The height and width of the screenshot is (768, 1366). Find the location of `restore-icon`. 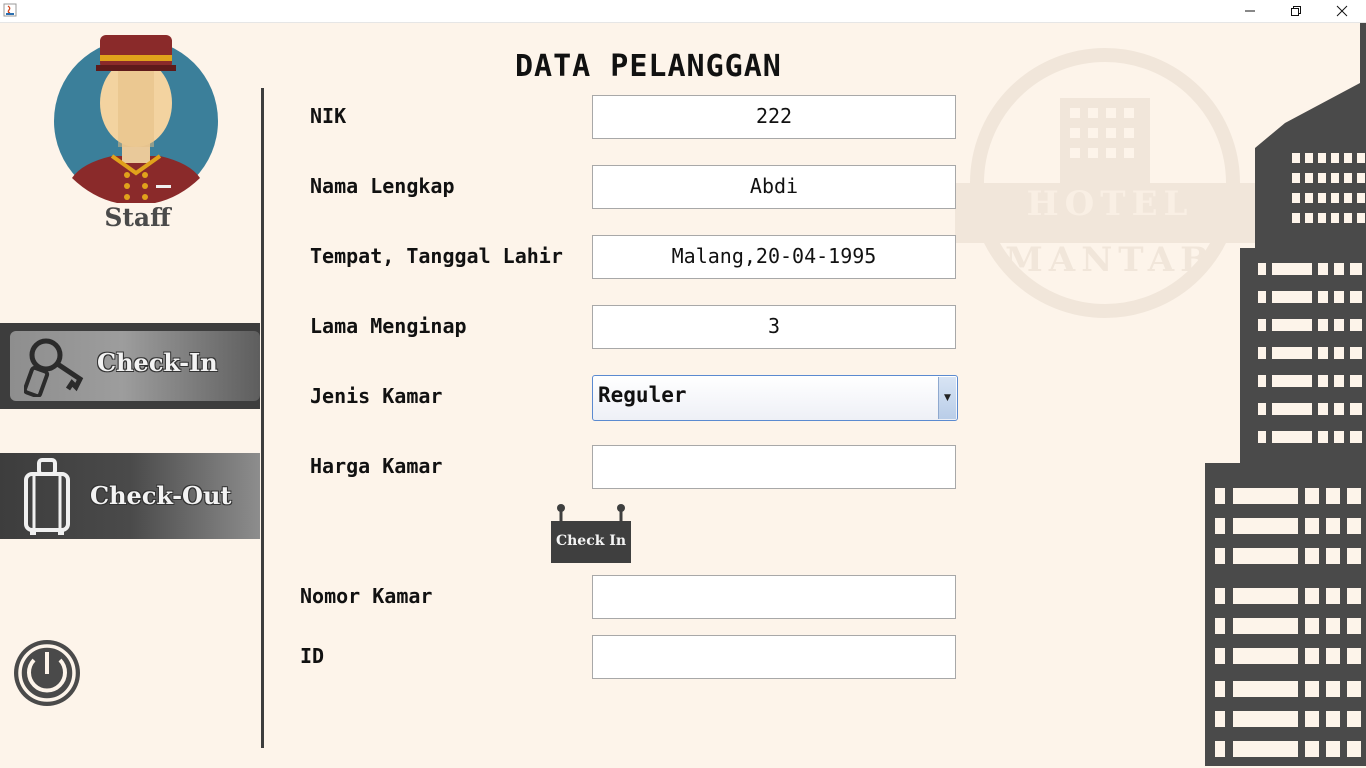

restore-icon is located at coordinates (1296, 11).